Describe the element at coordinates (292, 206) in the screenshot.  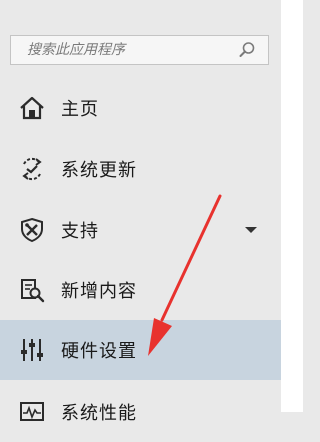
I see `content-edge` at that location.